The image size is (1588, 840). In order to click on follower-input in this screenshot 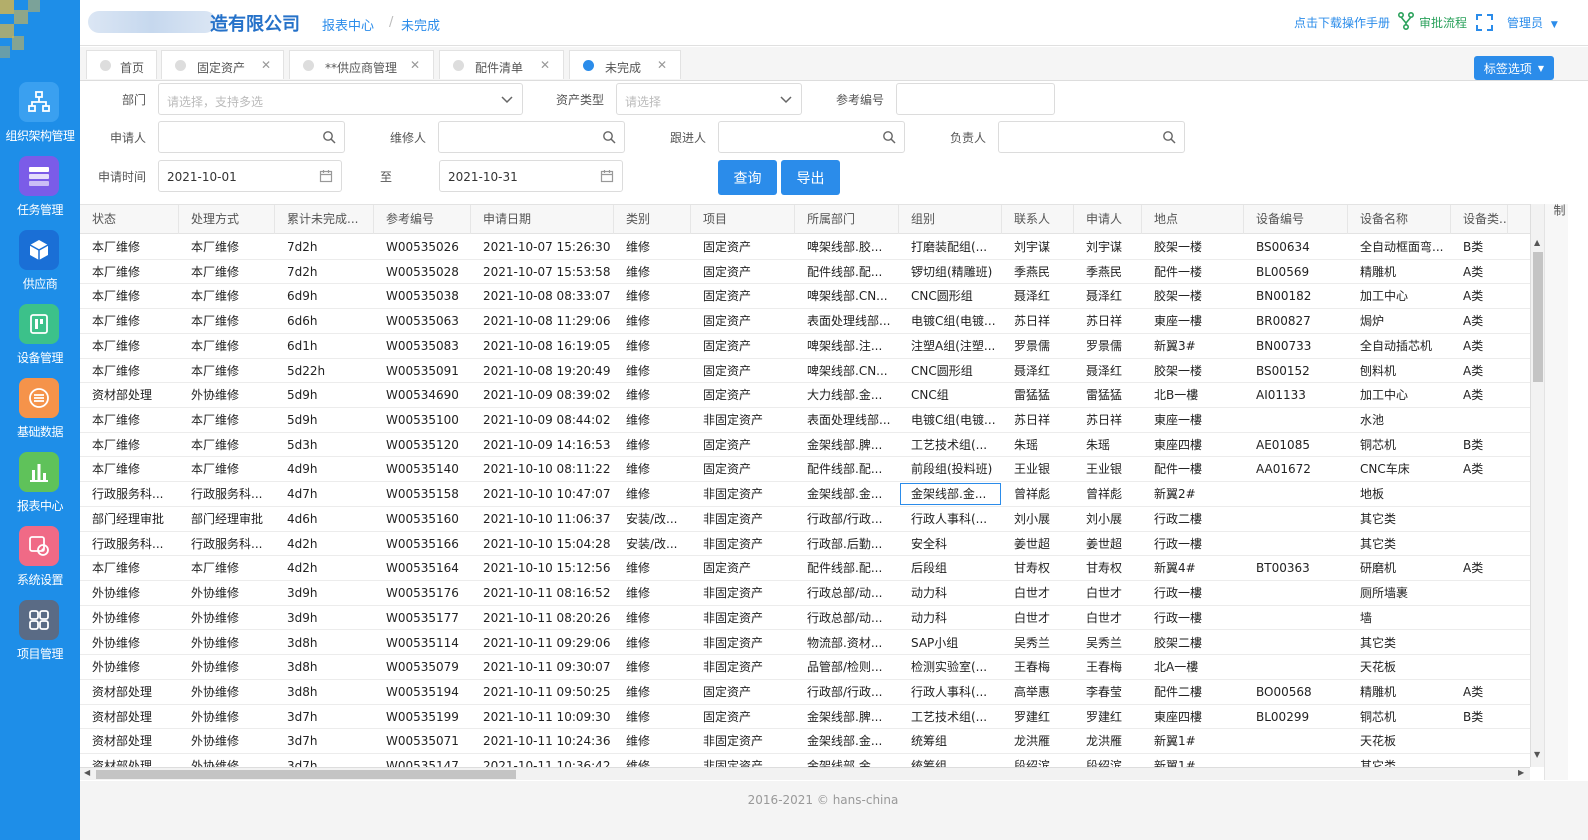, I will do `click(811, 137)`.